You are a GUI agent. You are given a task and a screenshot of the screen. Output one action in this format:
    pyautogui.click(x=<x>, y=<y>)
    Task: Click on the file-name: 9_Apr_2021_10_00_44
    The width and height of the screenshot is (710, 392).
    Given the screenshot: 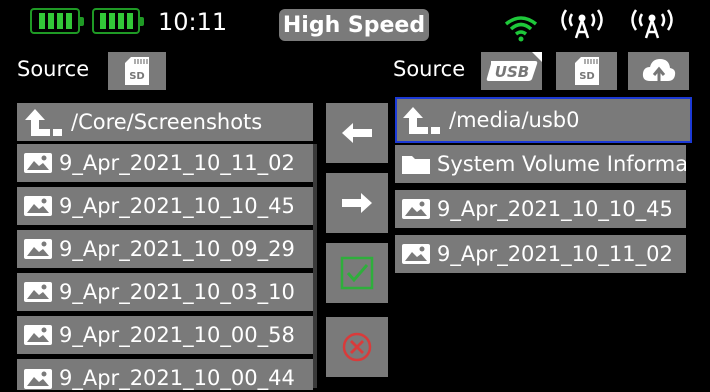 What is the action you would take?
    pyautogui.click(x=177, y=378)
    